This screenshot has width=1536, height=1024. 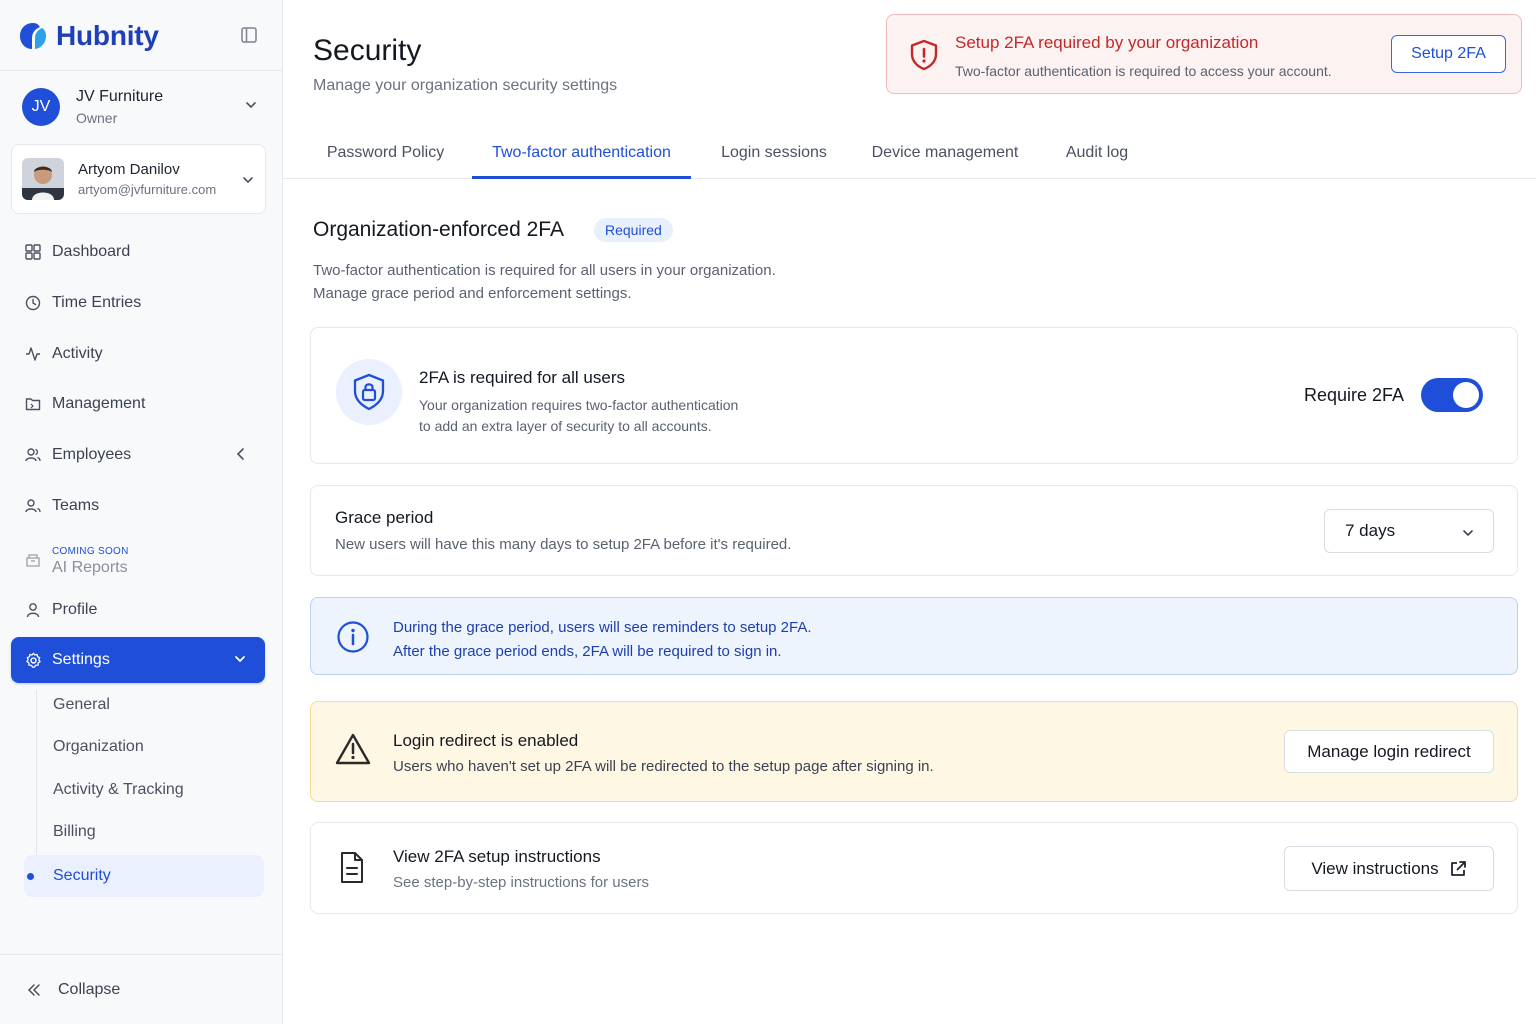 What do you see at coordinates (33, 560) in the screenshot?
I see `reports-icon` at bounding box center [33, 560].